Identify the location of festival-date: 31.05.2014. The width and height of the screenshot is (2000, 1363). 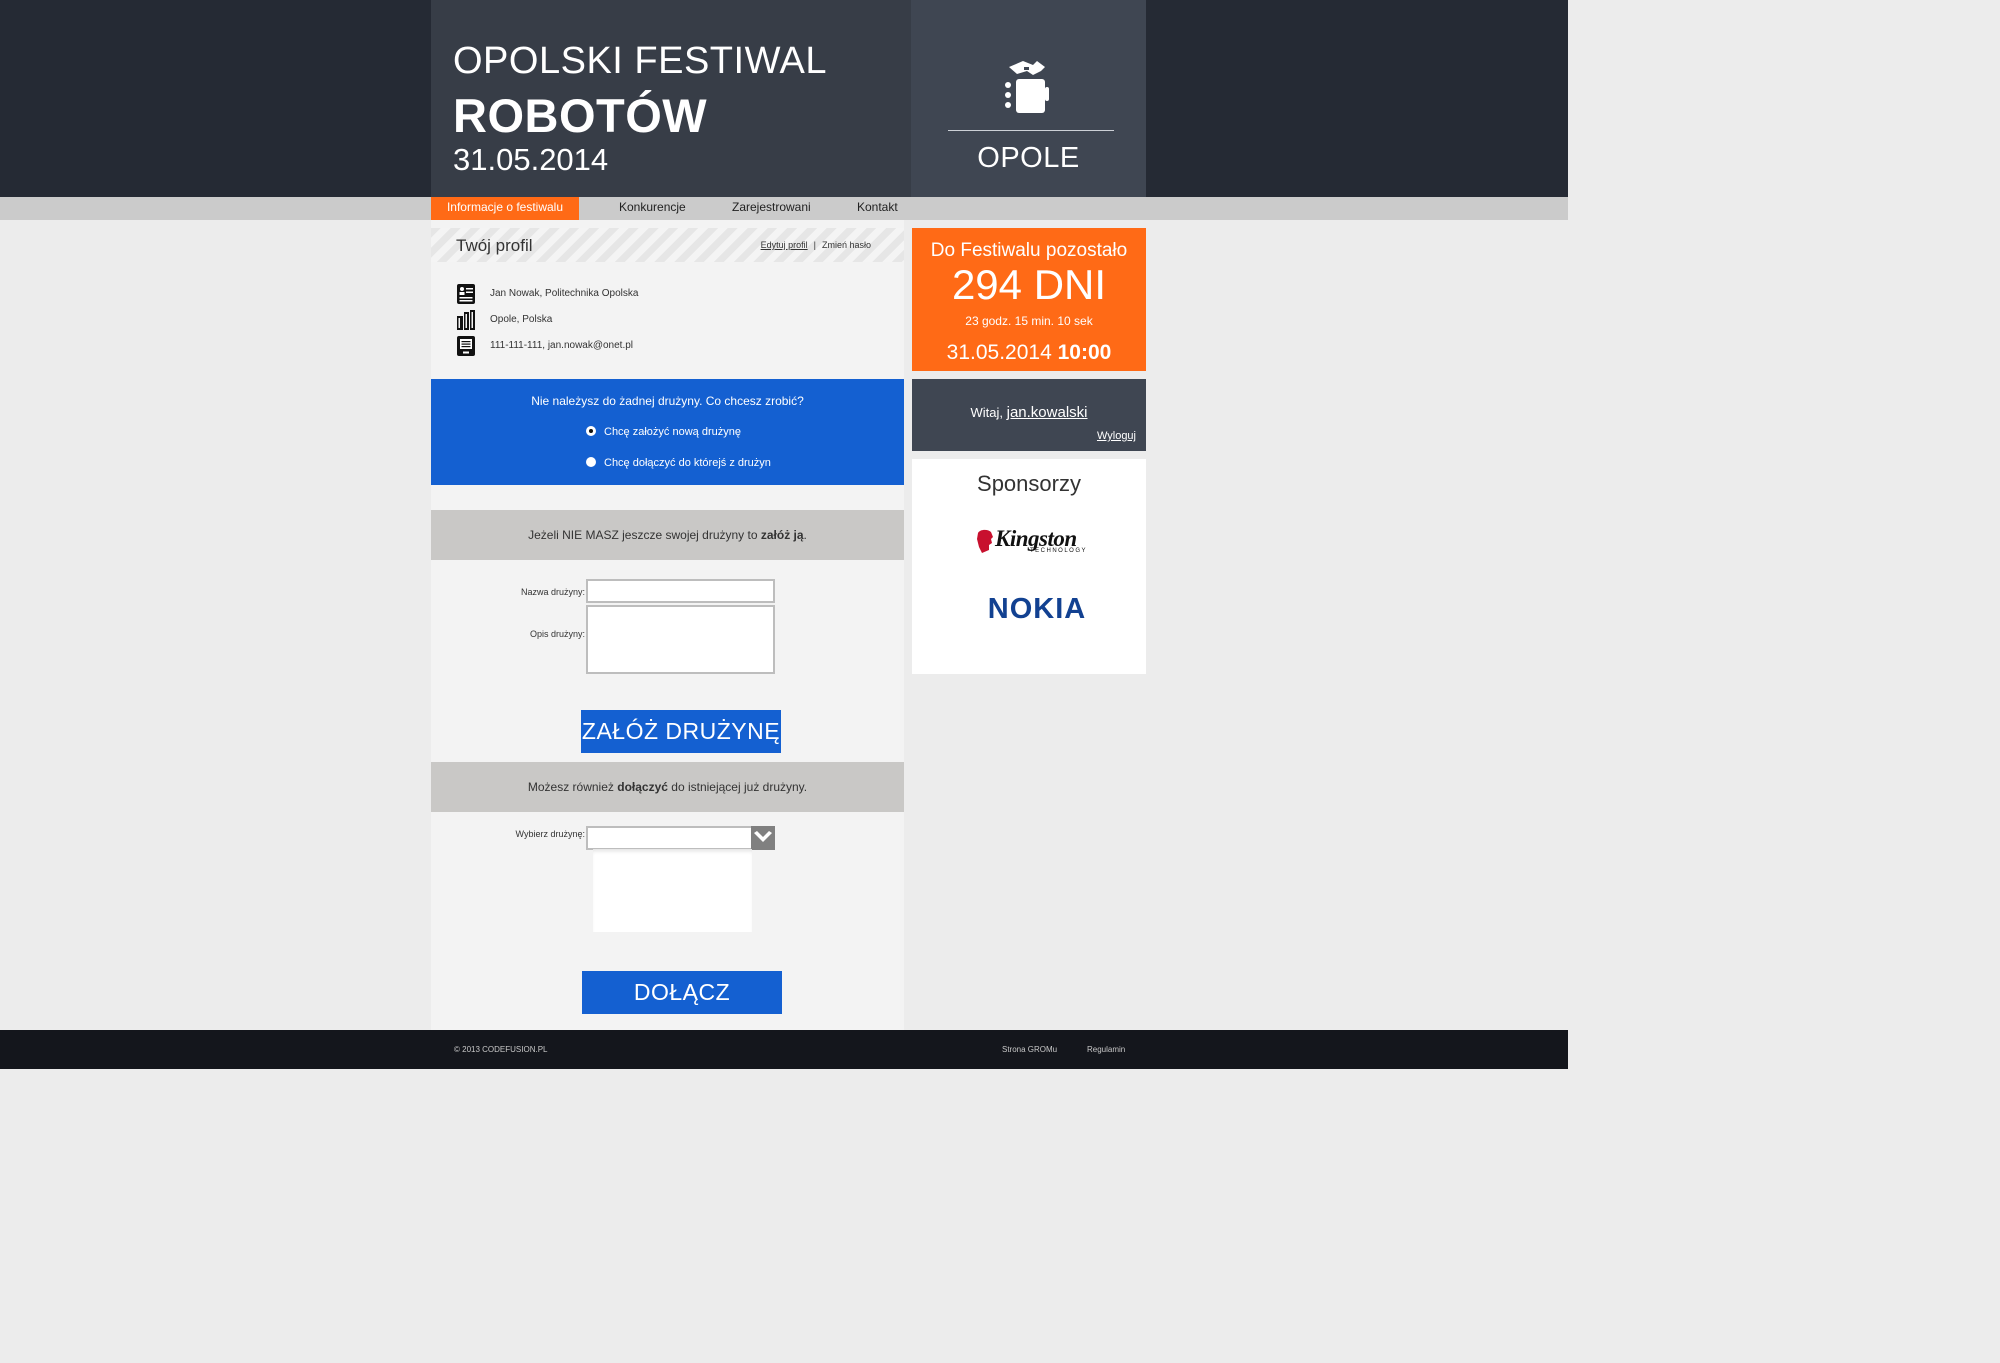
(531, 159).